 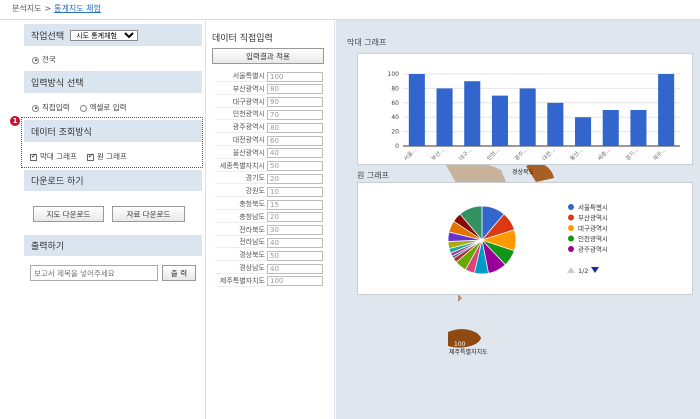 What do you see at coordinates (94, 273) in the screenshot?
I see `report-title-input` at bounding box center [94, 273].